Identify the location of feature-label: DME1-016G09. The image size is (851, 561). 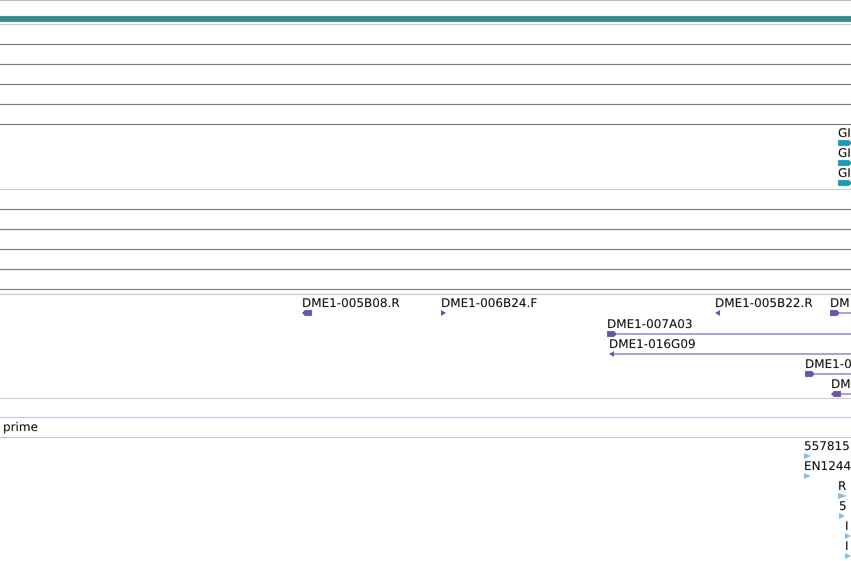
(730, 344).